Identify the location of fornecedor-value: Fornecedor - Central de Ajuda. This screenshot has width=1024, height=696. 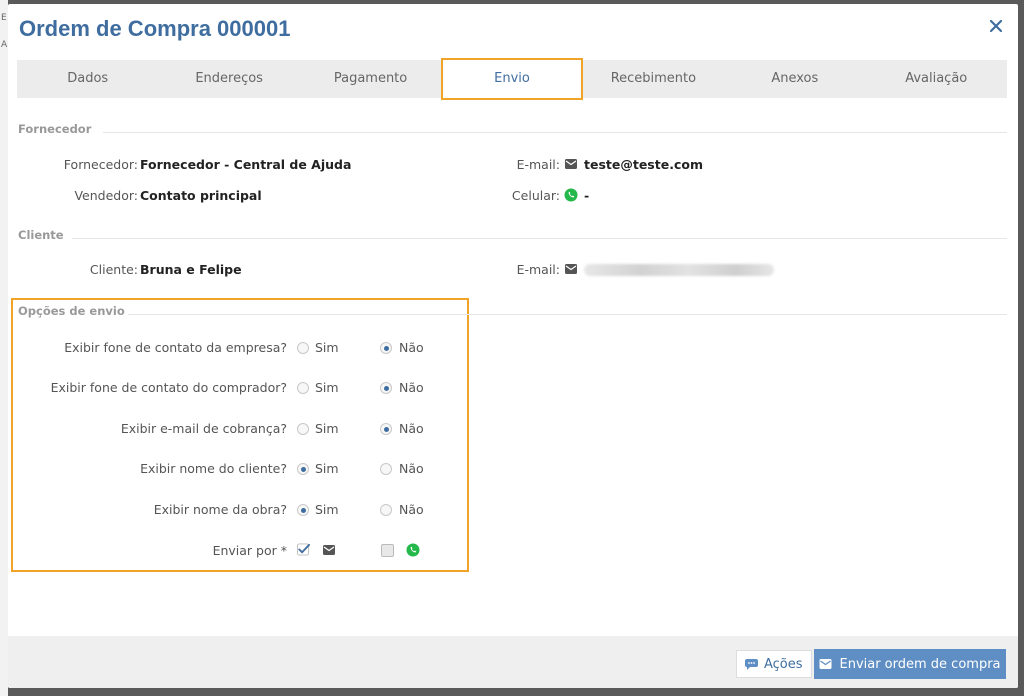
(246, 164).